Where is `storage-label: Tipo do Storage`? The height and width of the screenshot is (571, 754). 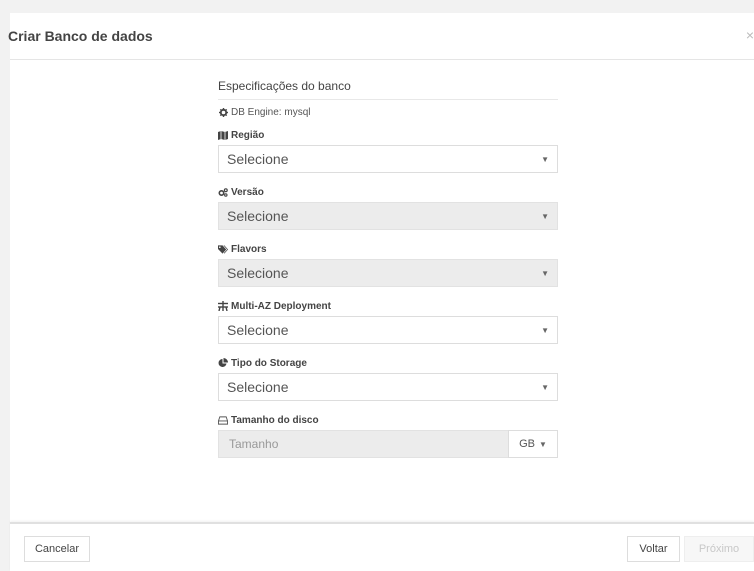
storage-label: Tipo do Storage is located at coordinates (269, 363).